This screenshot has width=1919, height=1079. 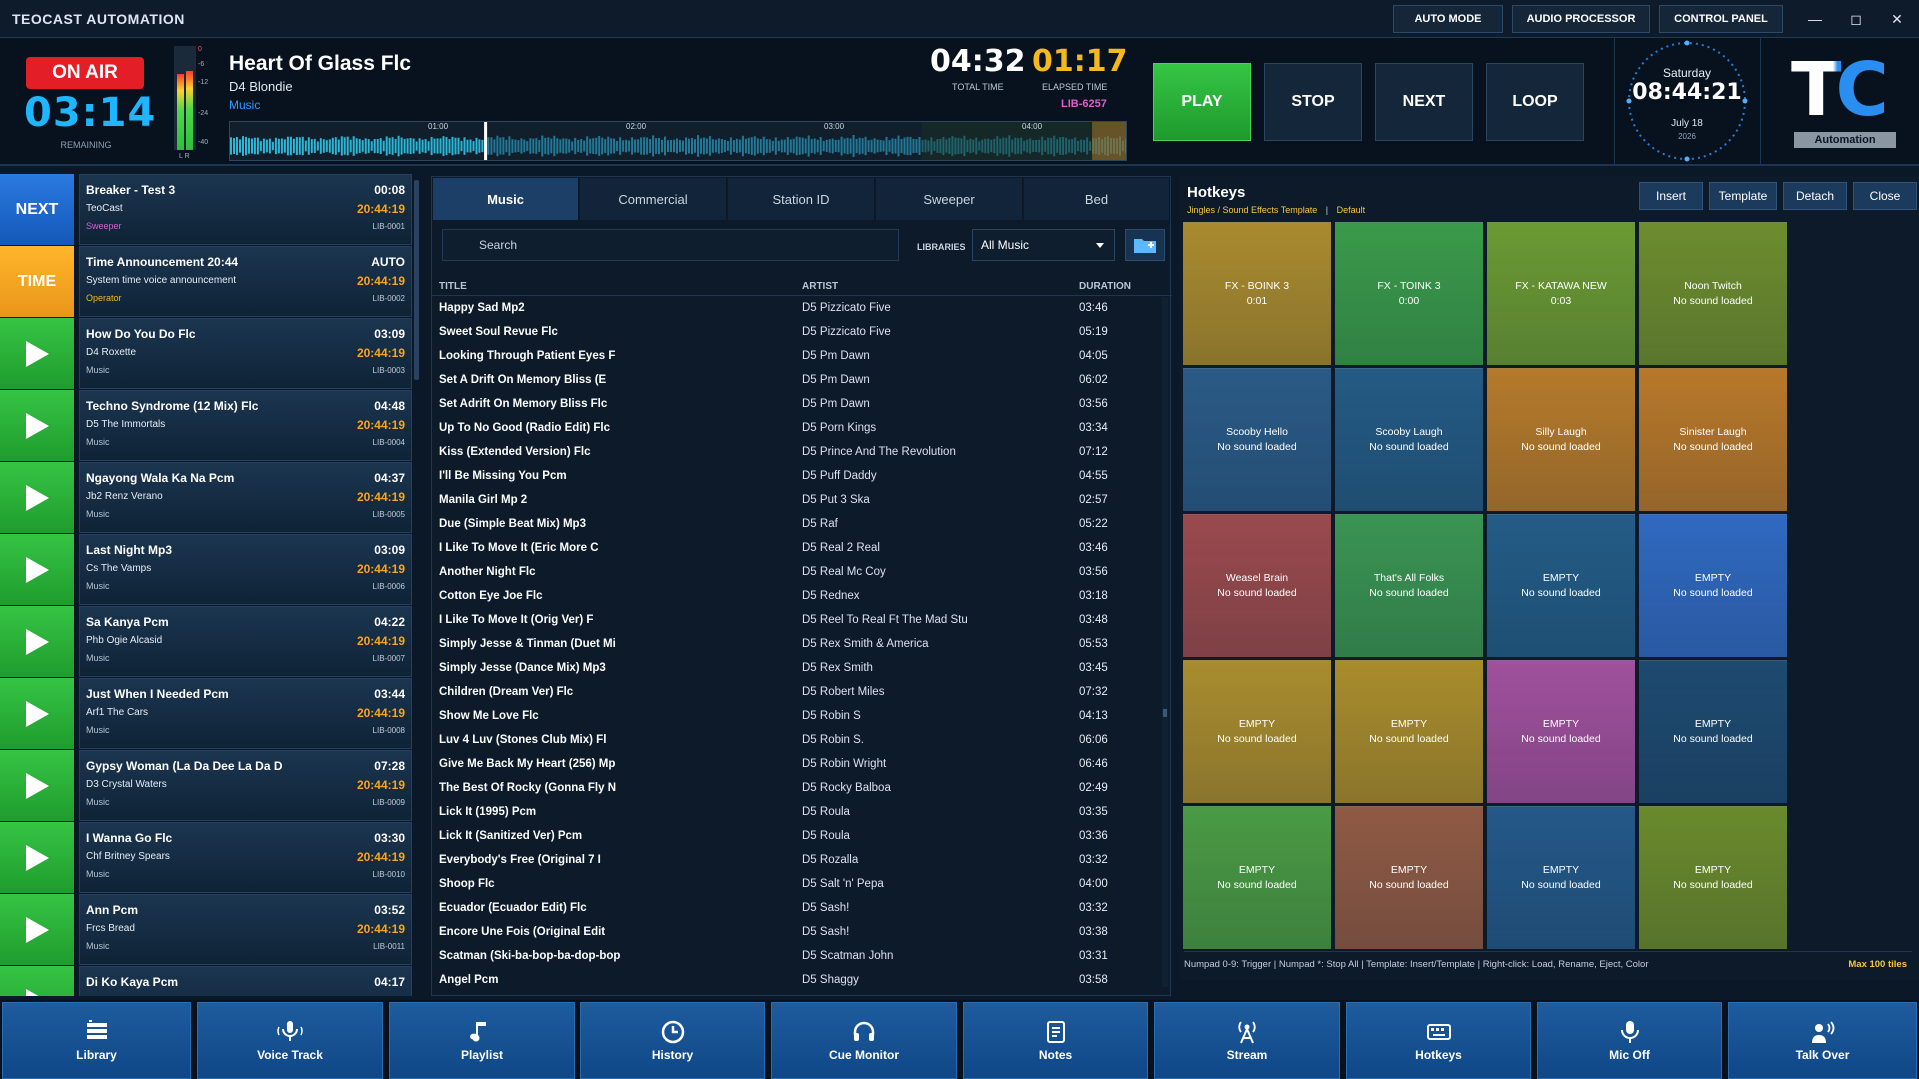 What do you see at coordinates (1409, 585) in the screenshot?
I see `hotkey-tile: That's All Folks No sound loaded` at bounding box center [1409, 585].